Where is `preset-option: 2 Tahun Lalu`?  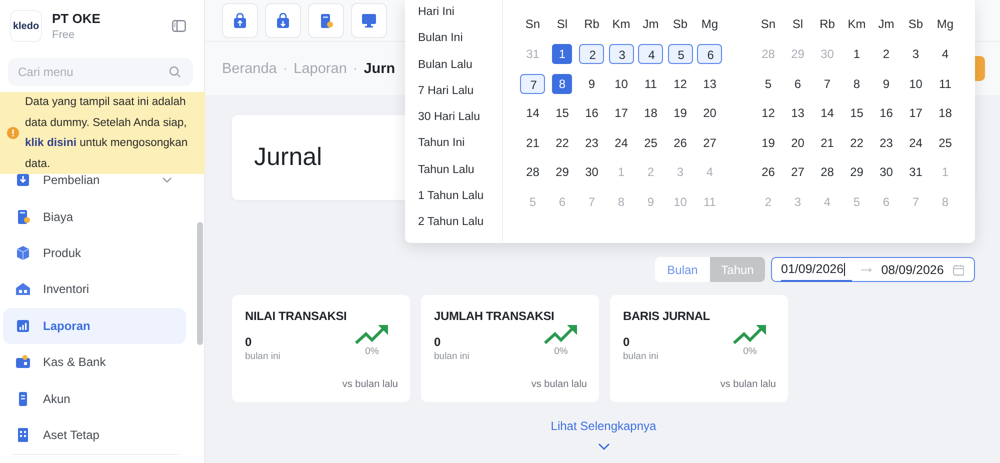
preset-option: 2 Tahun Lalu is located at coordinates (460, 228).